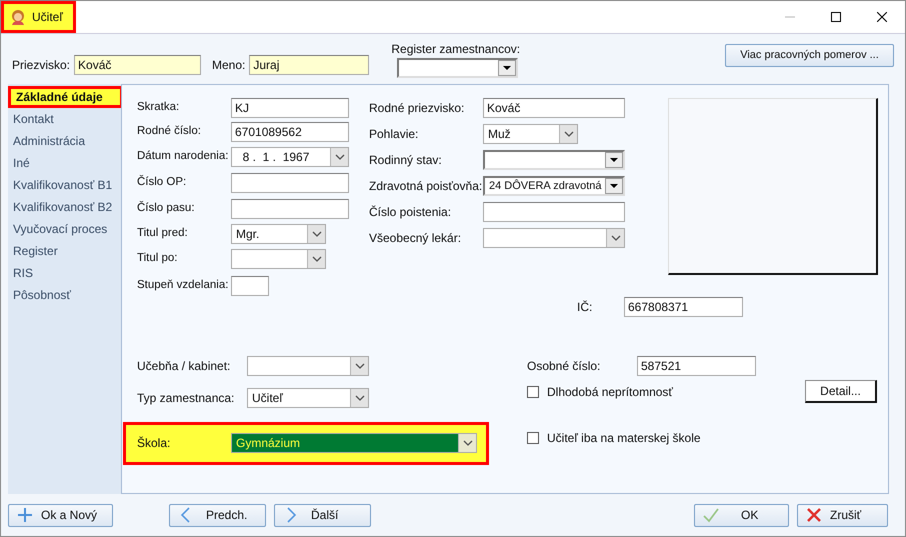  What do you see at coordinates (696, 366) in the screenshot?
I see `text-field: 587521` at bounding box center [696, 366].